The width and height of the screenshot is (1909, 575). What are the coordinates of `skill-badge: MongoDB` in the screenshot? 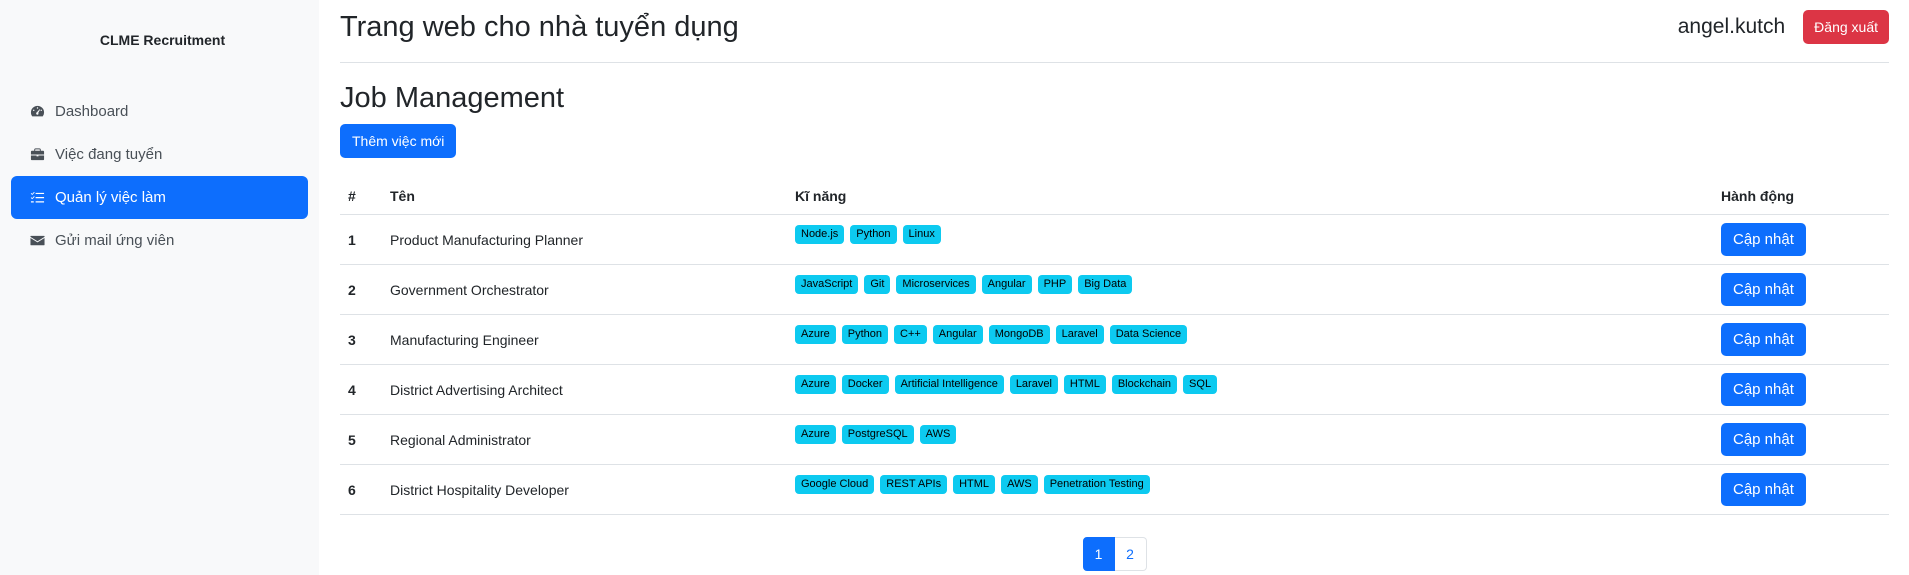 It's located at (1019, 335).